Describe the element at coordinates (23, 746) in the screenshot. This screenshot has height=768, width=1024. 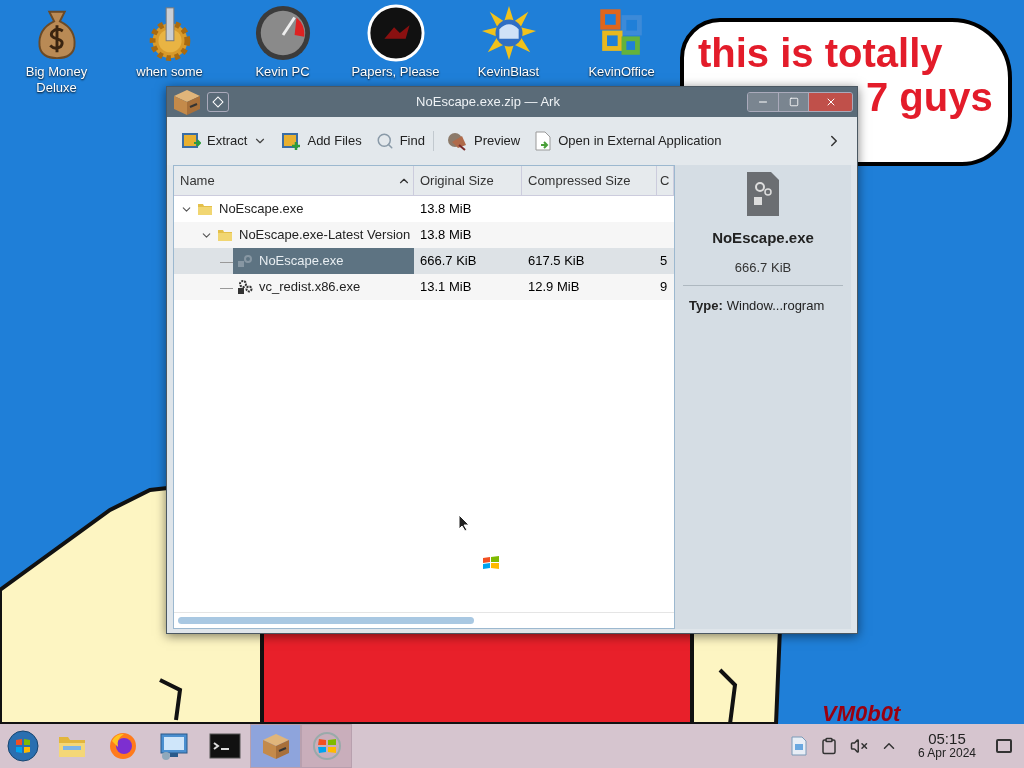
I see `start-orb-icon` at that location.